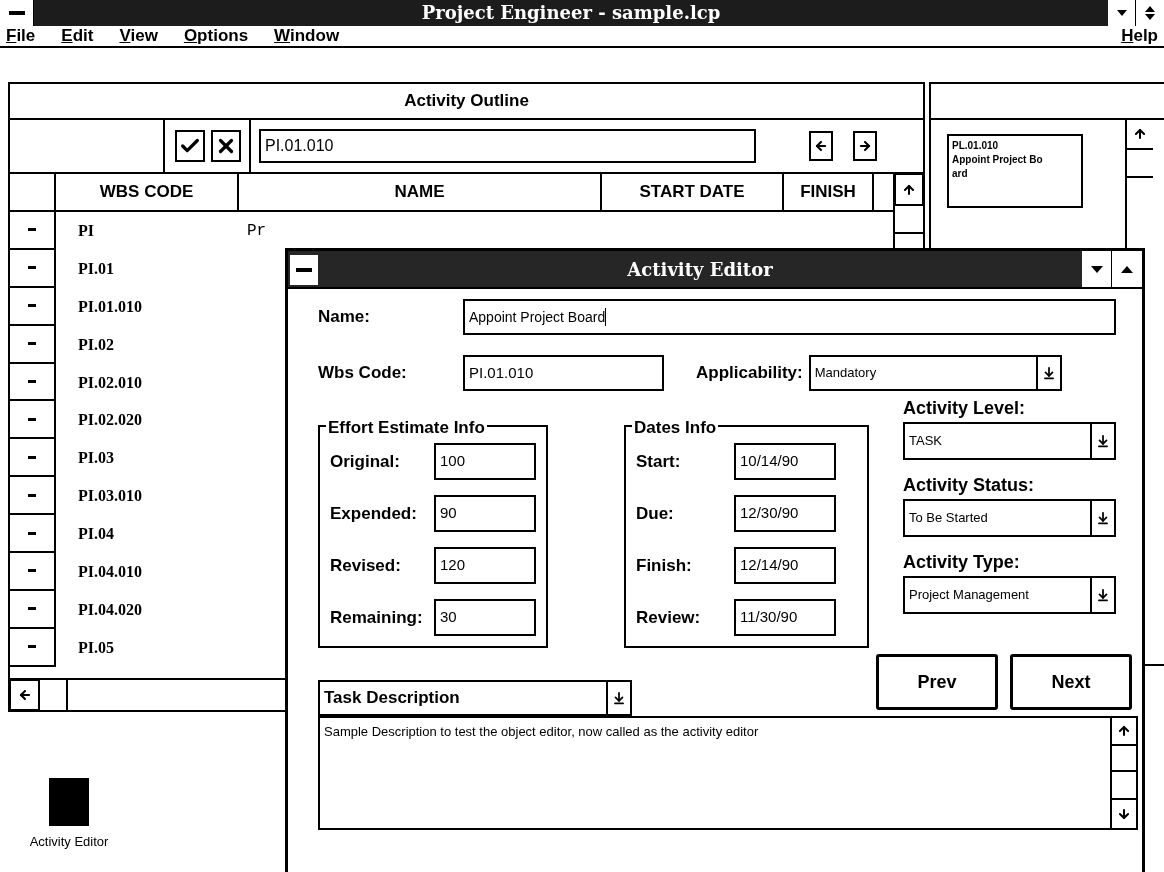  Describe the element at coordinates (377, 617) in the screenshot. I see `field-label: Remaining:` at that location.